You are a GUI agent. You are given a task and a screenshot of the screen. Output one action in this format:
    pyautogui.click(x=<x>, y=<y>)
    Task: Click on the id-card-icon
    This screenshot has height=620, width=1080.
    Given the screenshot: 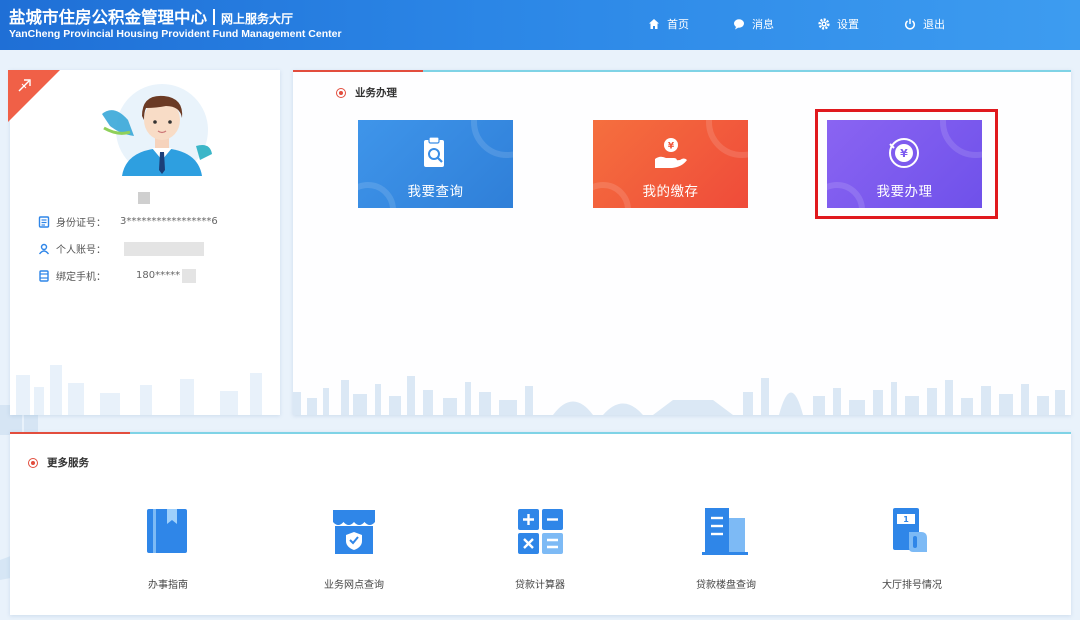 What is the action you would take?
    pyautogui.click(x=44, y=221)
    